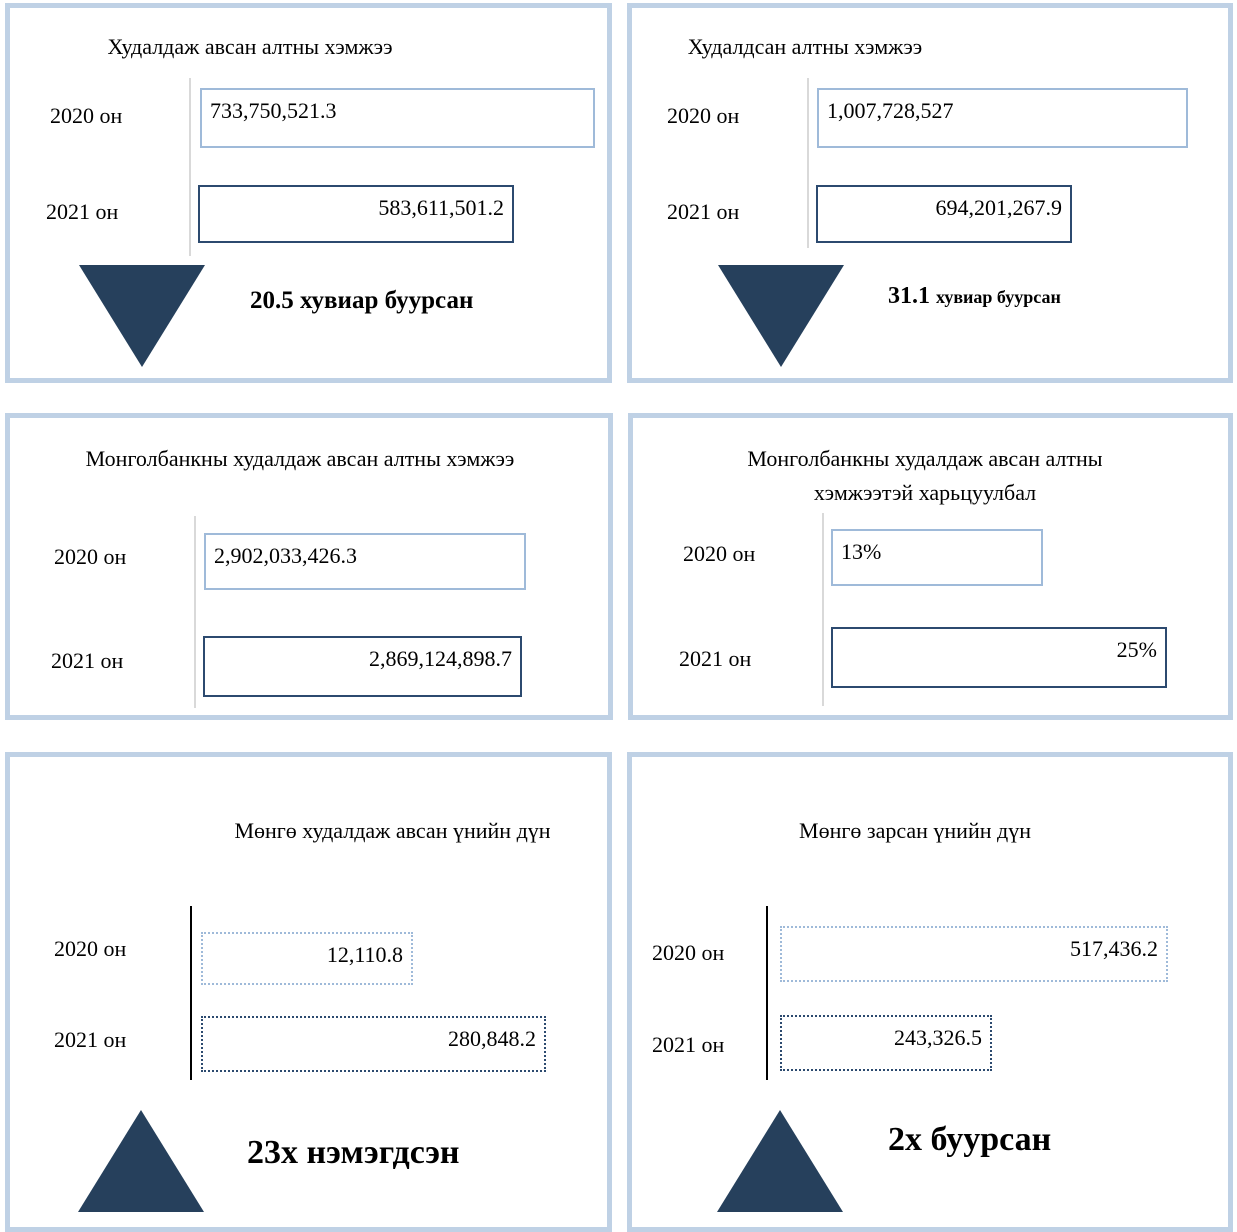 This screenshot has height=1232, width=1237. Describe the element at coordinates (999, 657) in the screenshot. I see `bar-2021: 25%` at that location.